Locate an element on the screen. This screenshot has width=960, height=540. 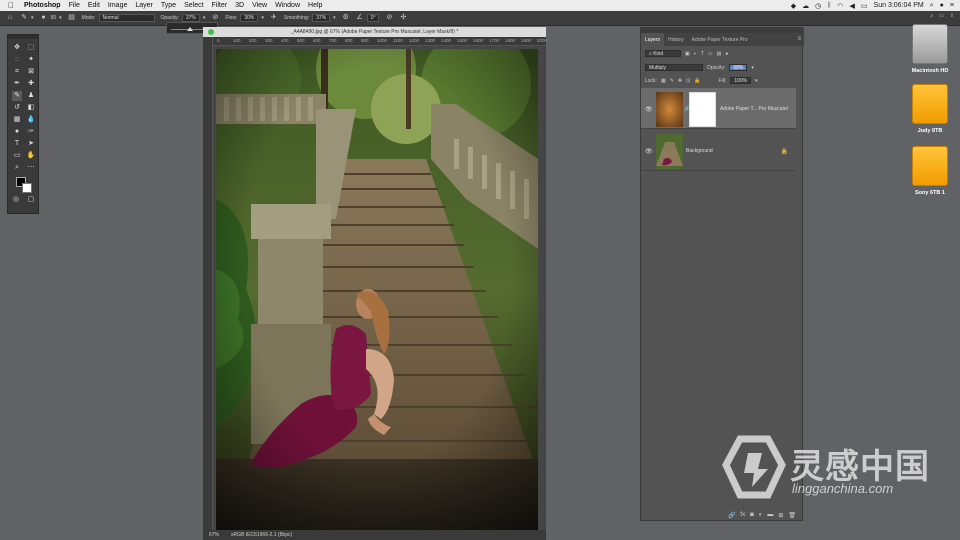
home-icon: ⌂ is located at coordinates (10, 18).